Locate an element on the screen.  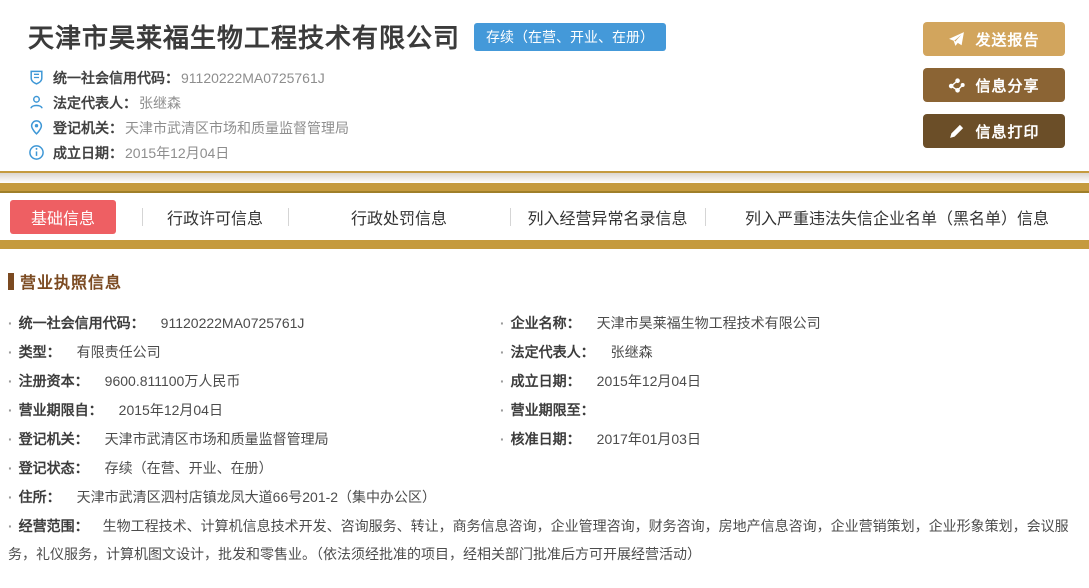
status-badge: 存续（在营、开业、在册） is located at coordinates (570, 36).